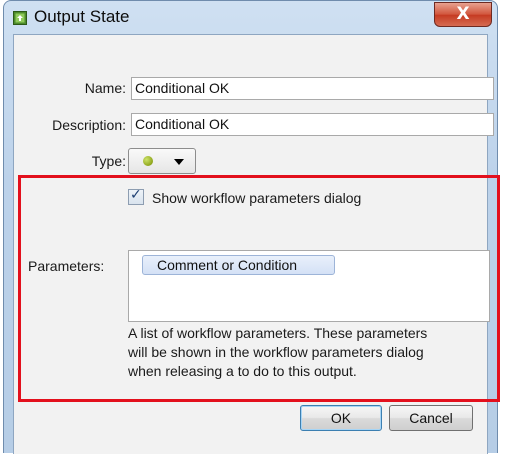 The height and width of the screenshot is (454, 512). What do you see at coordinates (238, 265) in the screenshot?
I see `parameter-item: Comment or Condition` at bounding box center [238, 265].